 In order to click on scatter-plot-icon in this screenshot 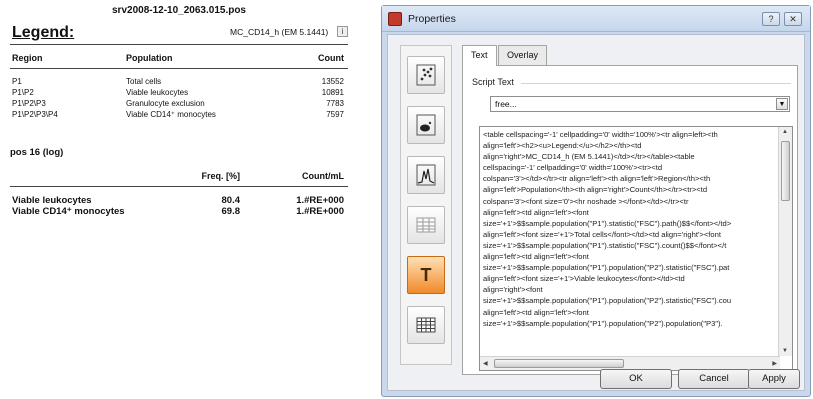, I will do `click(426, 75)`.